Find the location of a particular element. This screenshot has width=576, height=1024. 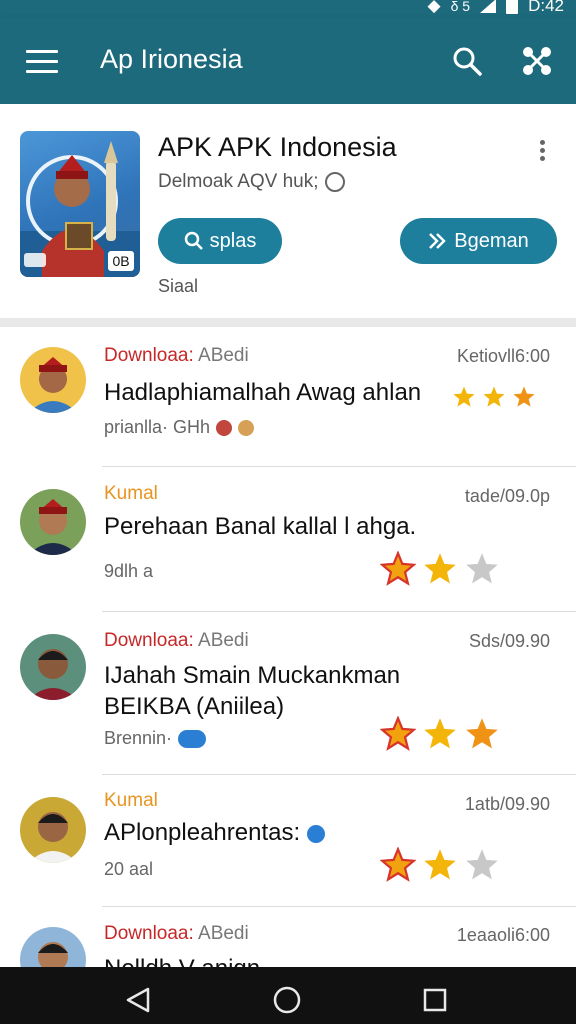

item-title-text: APlonpleahrentas: is located at coordinates (202, 832).